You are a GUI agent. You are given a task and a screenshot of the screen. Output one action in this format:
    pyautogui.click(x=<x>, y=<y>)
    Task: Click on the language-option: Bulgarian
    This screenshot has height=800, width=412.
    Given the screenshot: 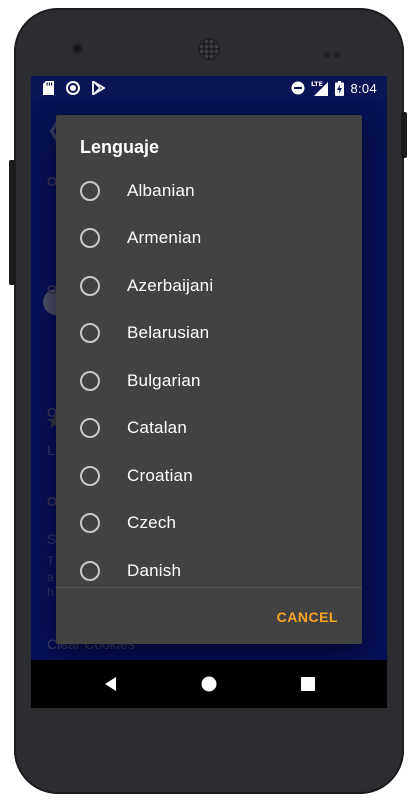 What is the action you would take?
    pyautogui.click(x=209, y=380)
    